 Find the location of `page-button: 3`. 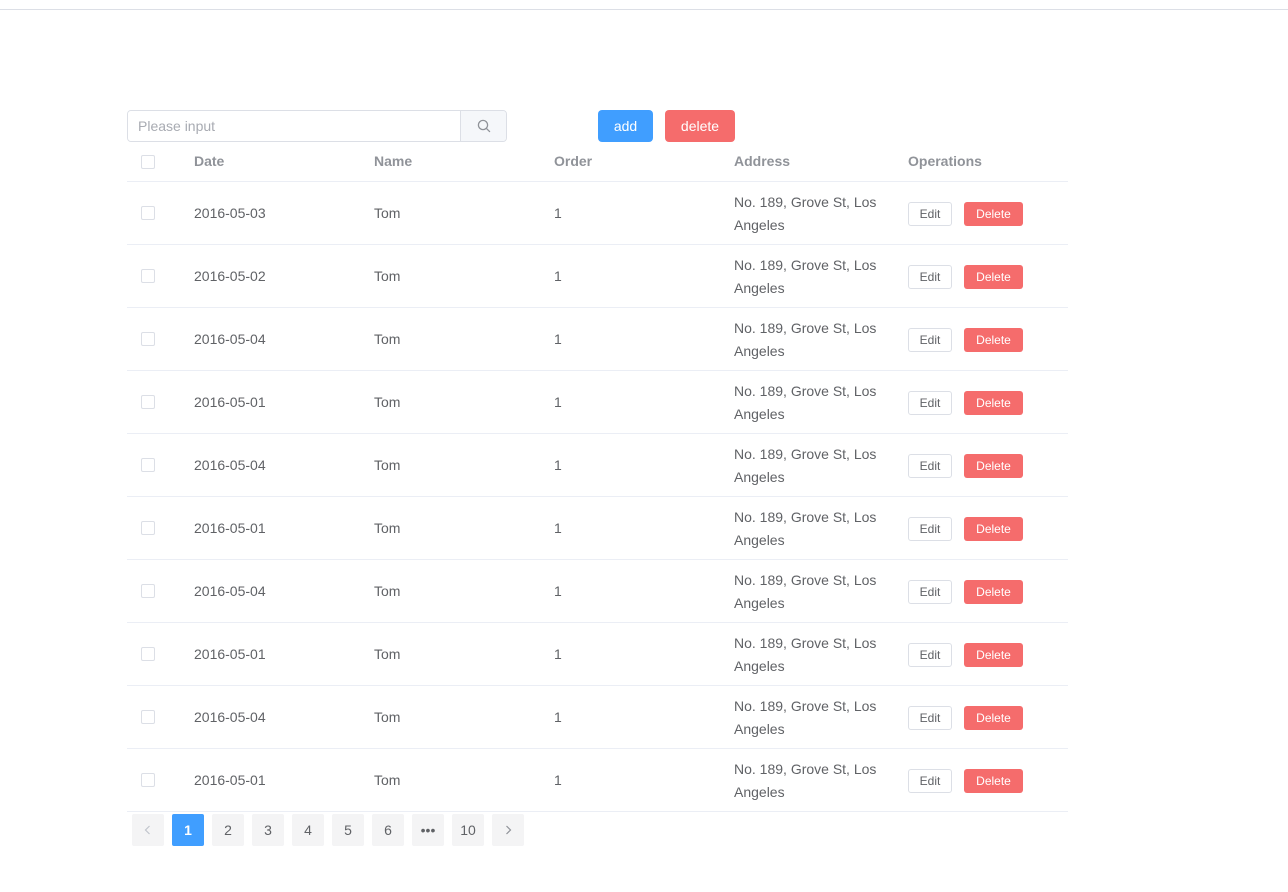

page-button: 3 is located at coordinates (268, 830).